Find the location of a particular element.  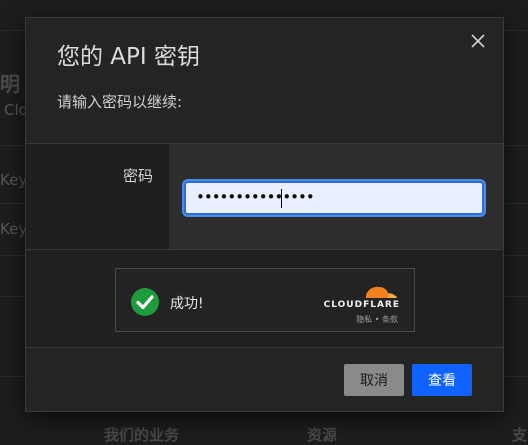

turnstile-widget: 成功! CLOUDFLARE 隐私 • 条款 is located at coordinates (265, 300).